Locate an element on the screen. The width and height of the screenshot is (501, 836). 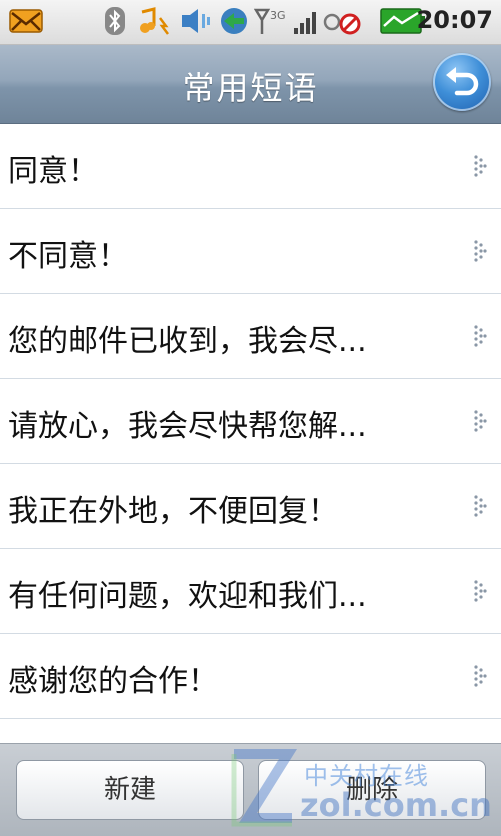
phrase-text: 感谢您的合作！ is located at coordinates (113, 681).